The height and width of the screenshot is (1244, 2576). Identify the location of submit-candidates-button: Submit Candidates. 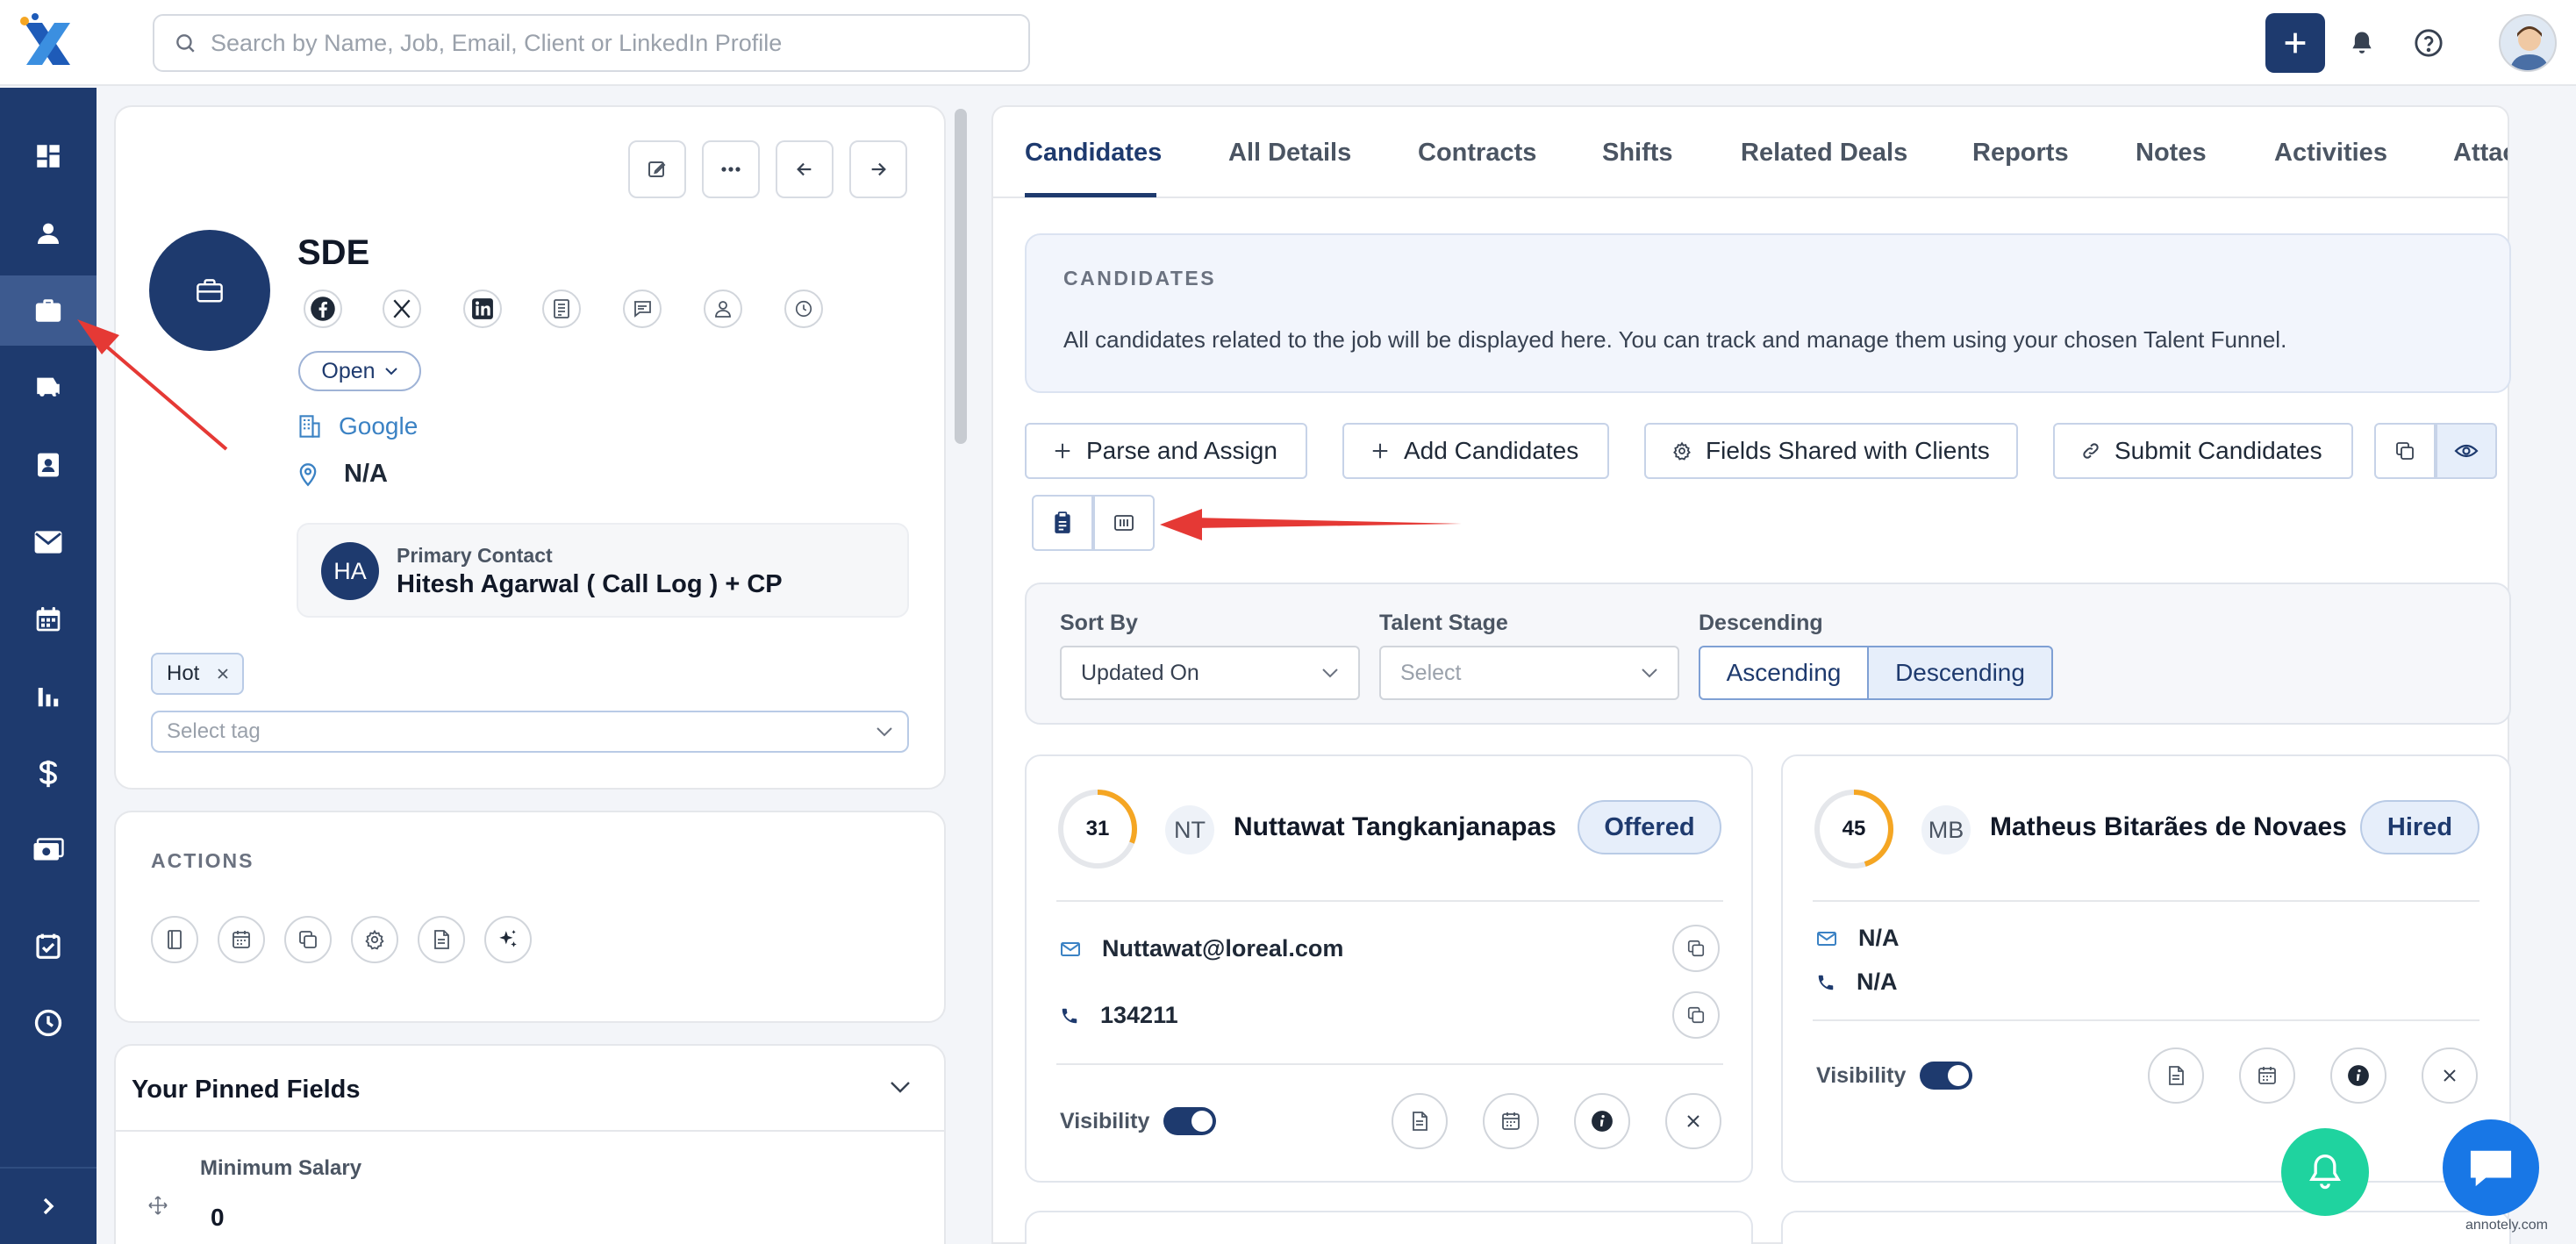
(2203, 451).